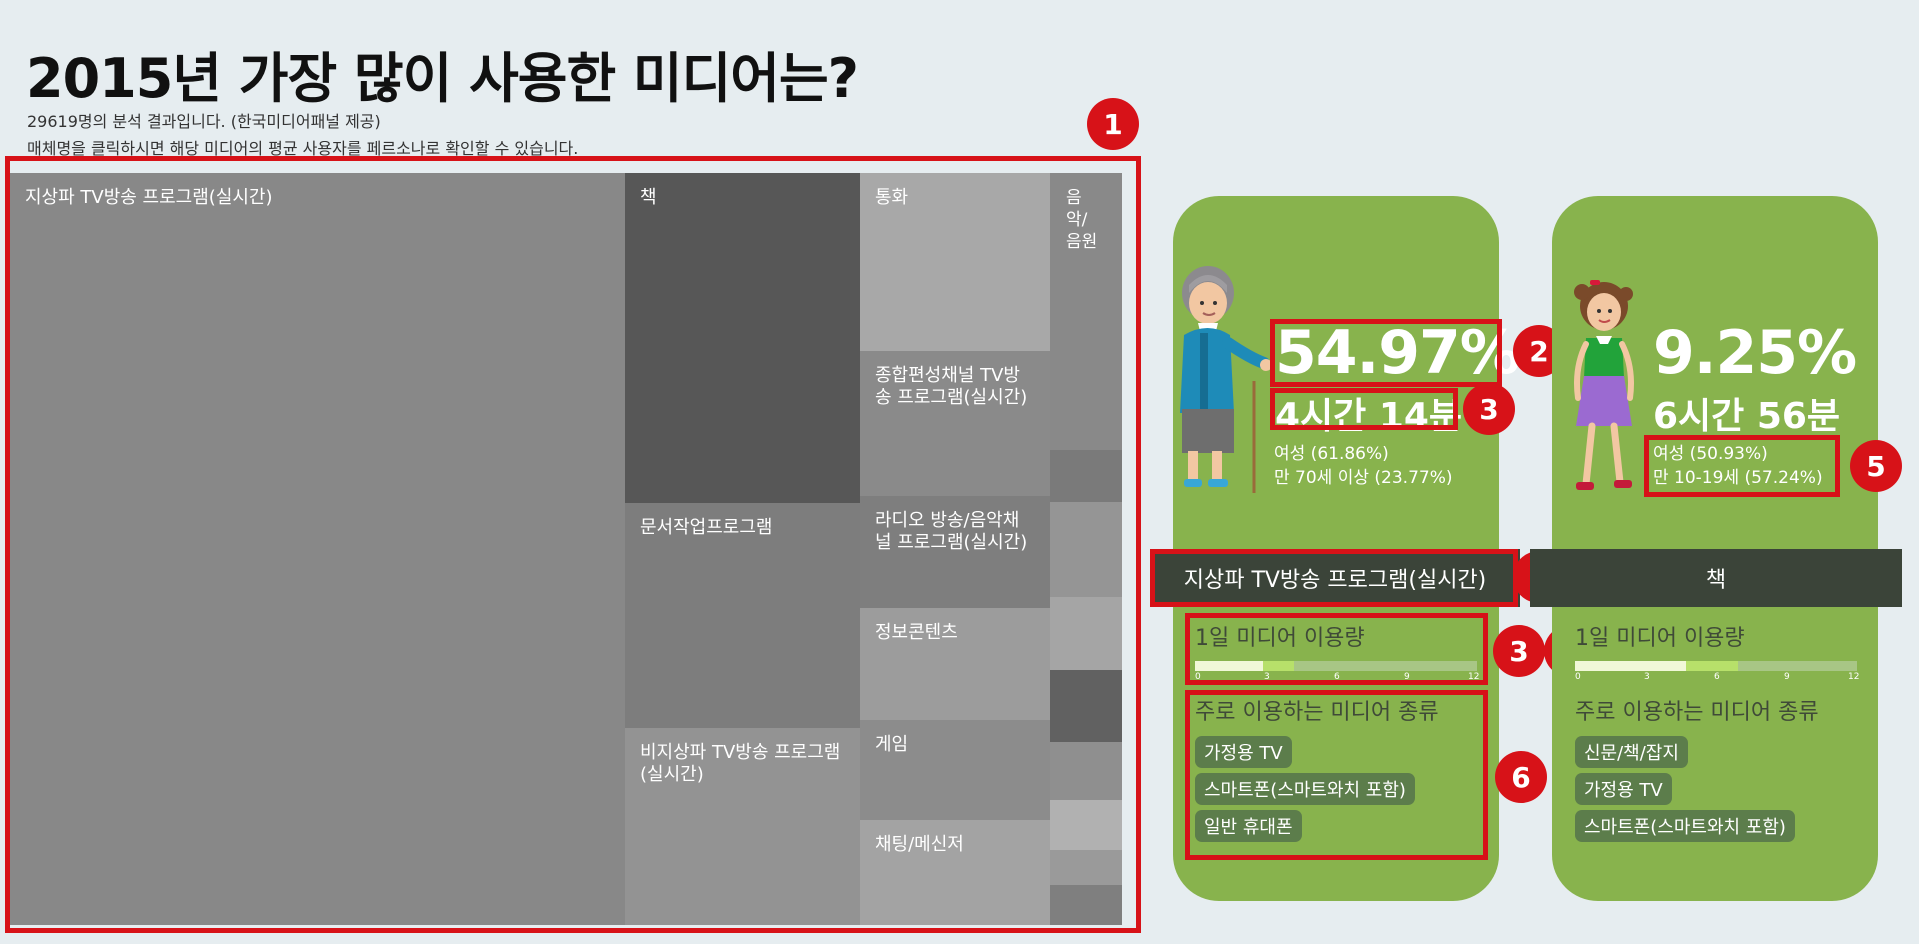  What do you see at coordinates (951, 531) in the screenshot?
I see `treemap-label: 라디오 방송/음악채널 프로그램(실시간)` at bounding box center [951, 531].